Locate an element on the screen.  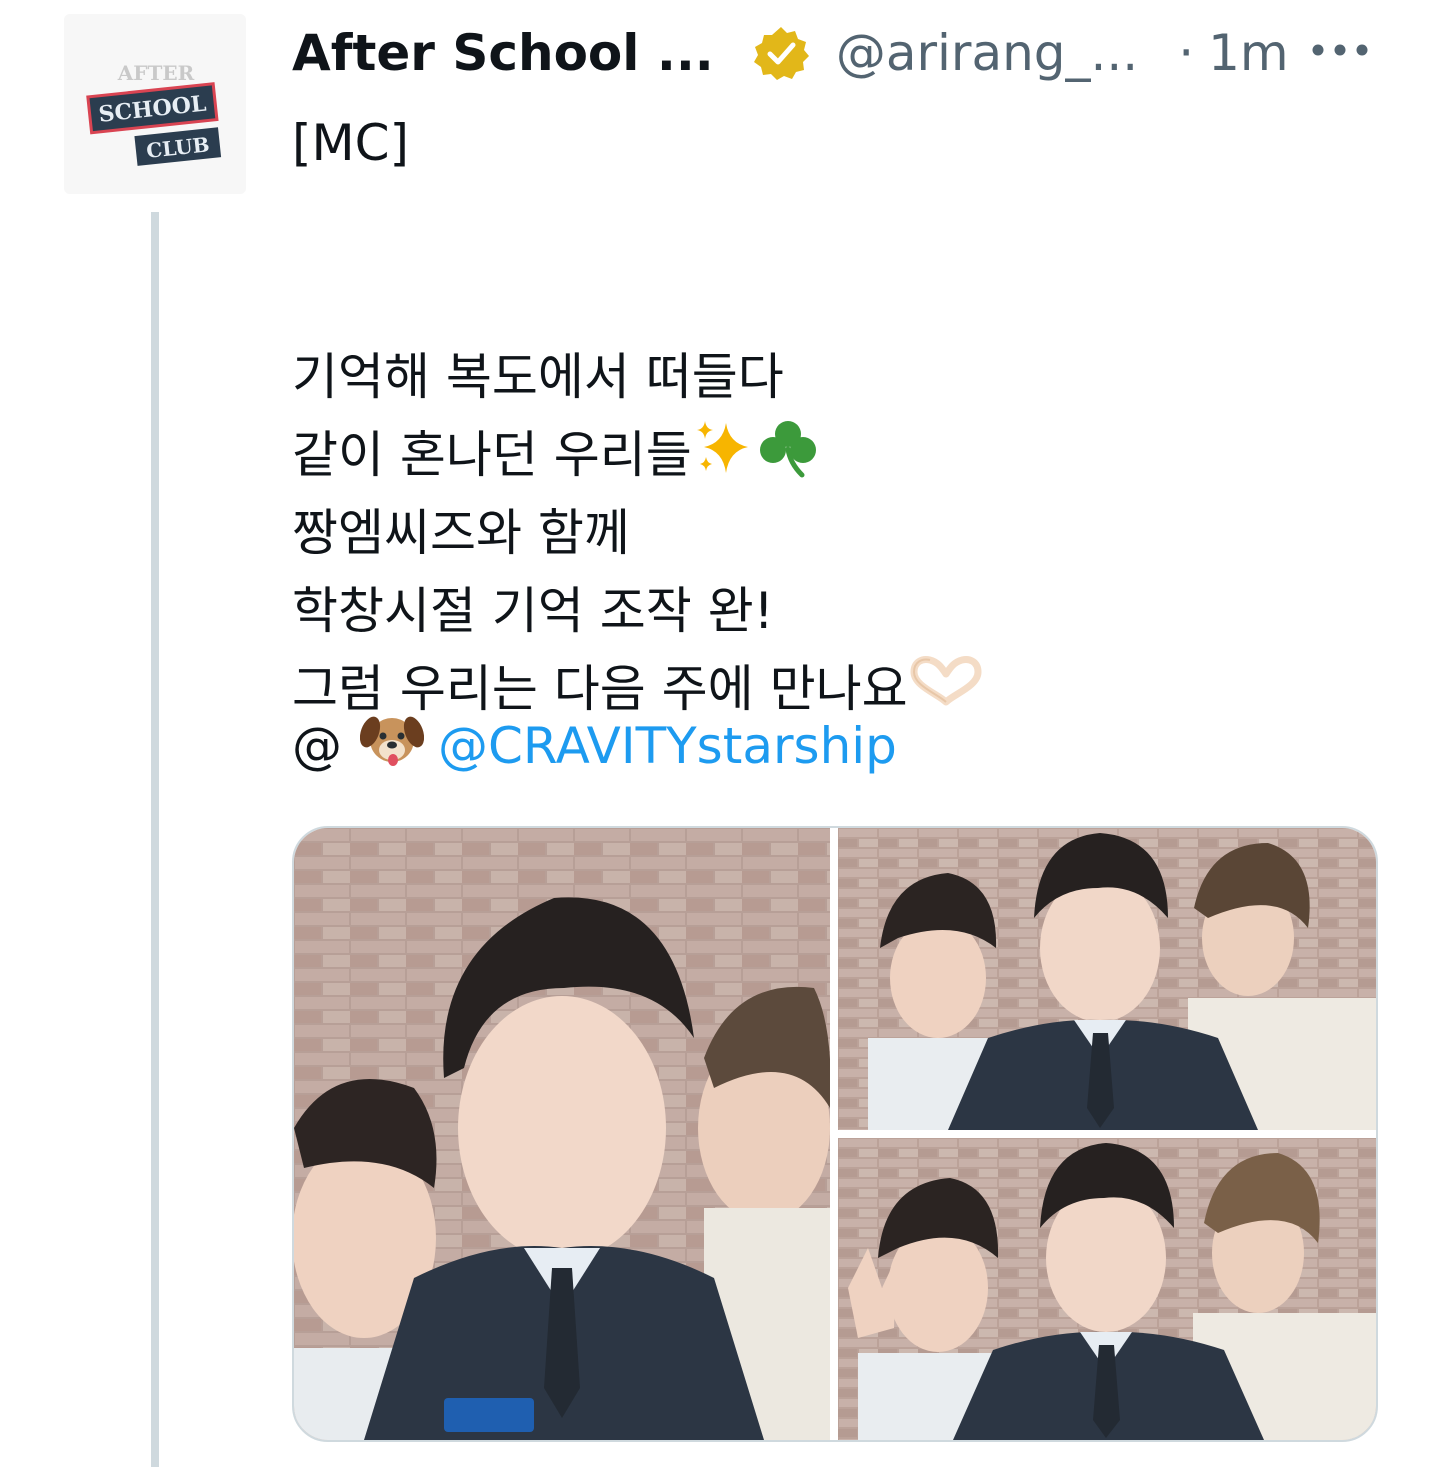
text-line-content: 같이 혼나던 우리들 is located at coordinates (492, 455).